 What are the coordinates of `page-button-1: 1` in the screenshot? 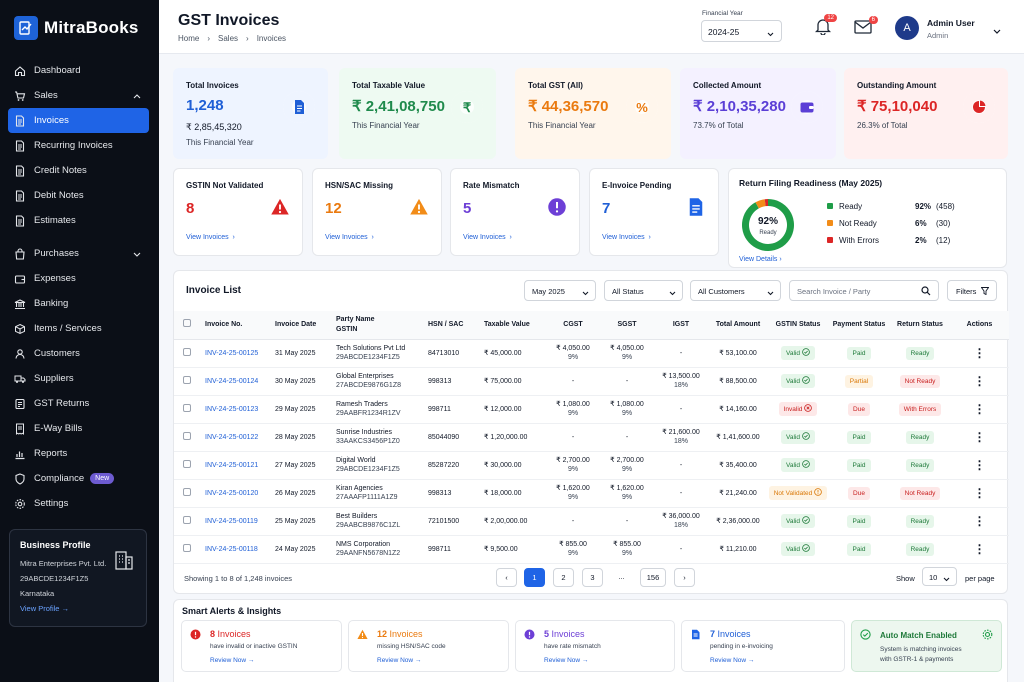 It's located at (534, 577).